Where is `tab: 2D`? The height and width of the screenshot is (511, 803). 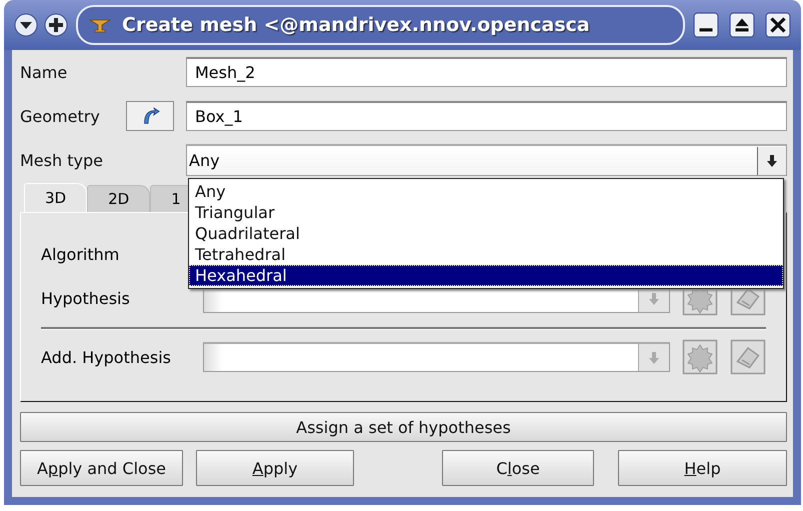
tab: 2D is located at coordinates (118, 198).